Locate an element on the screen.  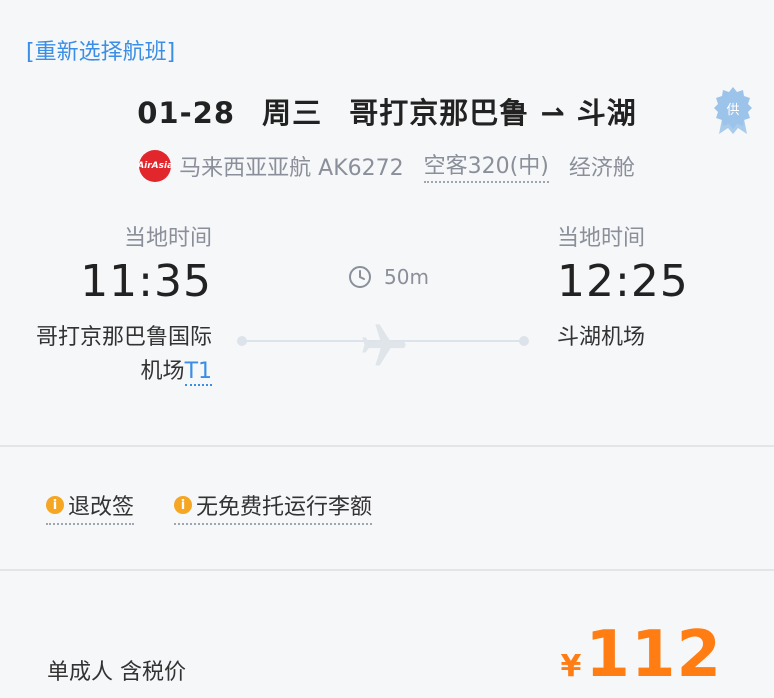
departure-airport: 哥打京那巴鲁国际 机场T1 is located at coordinates (124, 355).